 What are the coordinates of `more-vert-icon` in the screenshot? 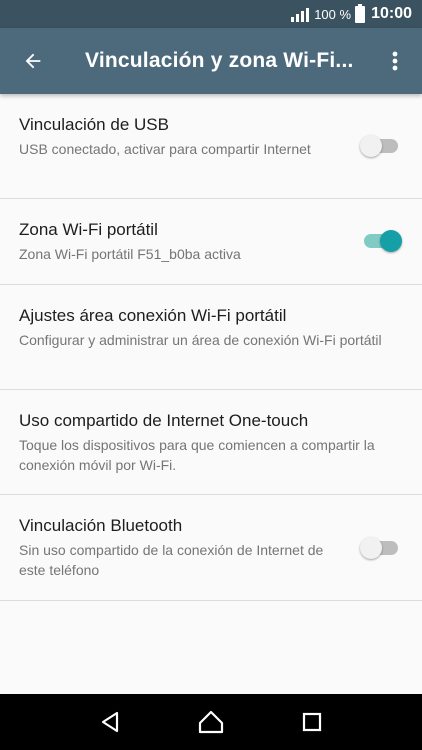 It's located at (395, 61).